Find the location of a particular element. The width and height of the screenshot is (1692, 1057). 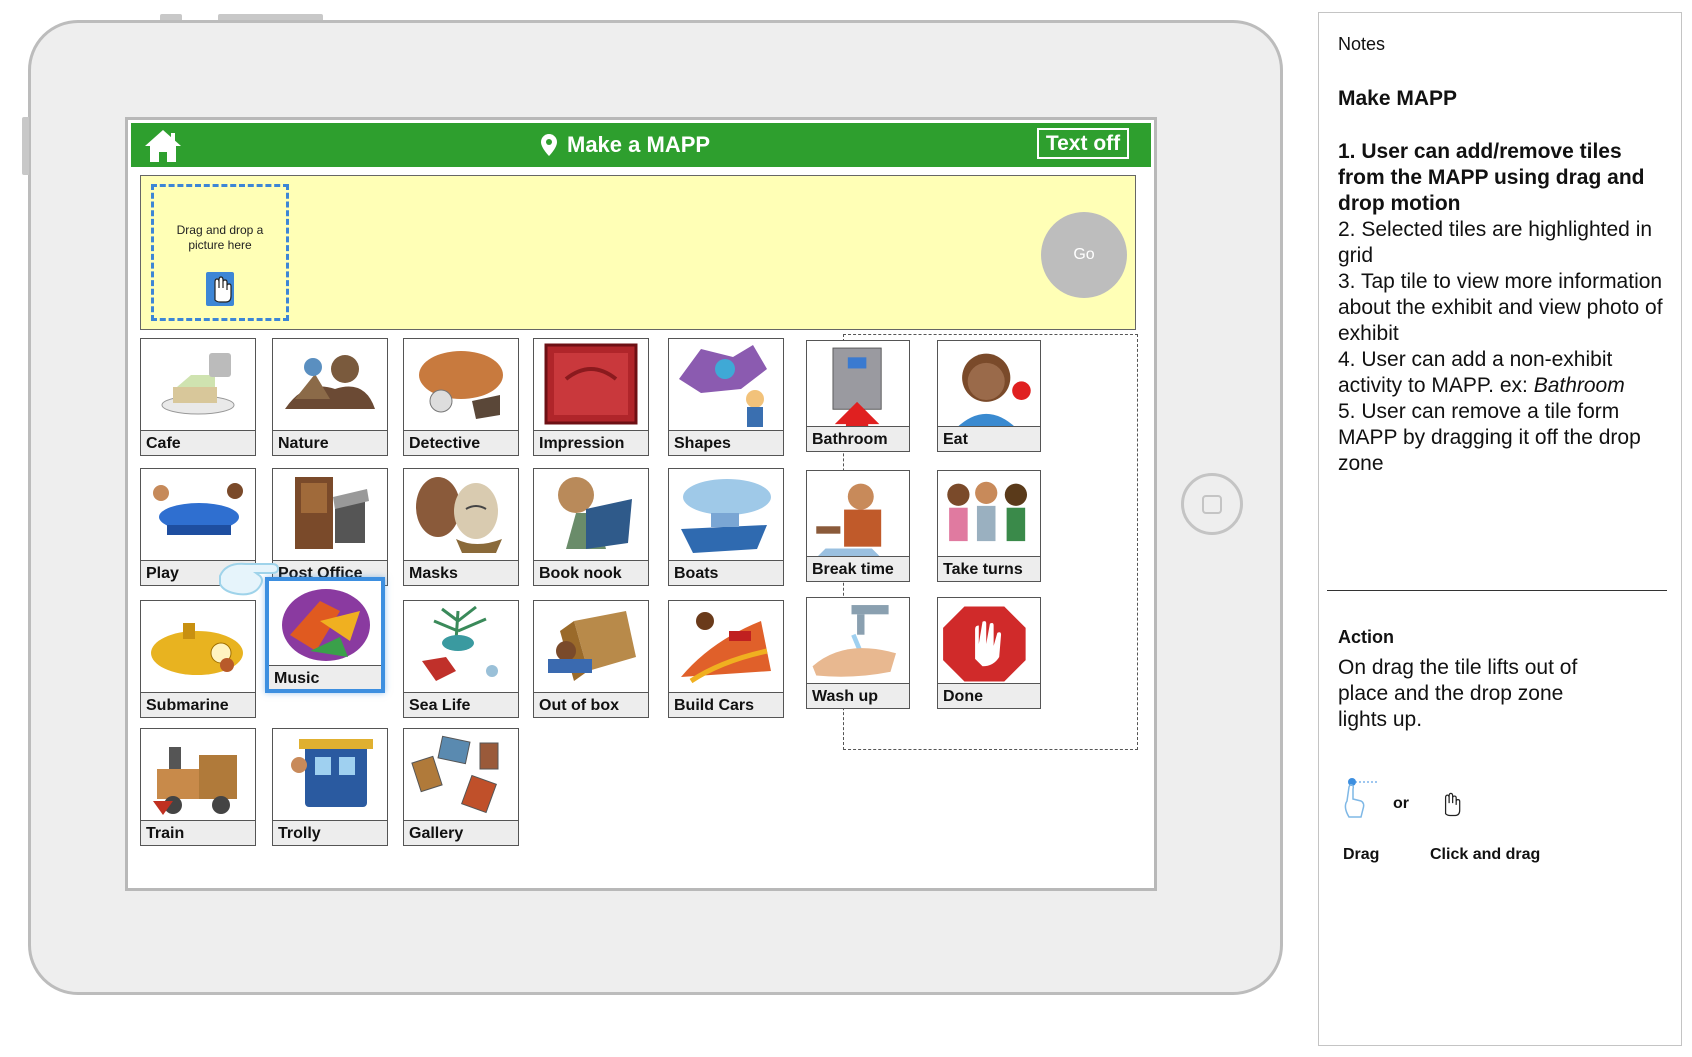

gallery-icon is located at coordinates (461, 775).